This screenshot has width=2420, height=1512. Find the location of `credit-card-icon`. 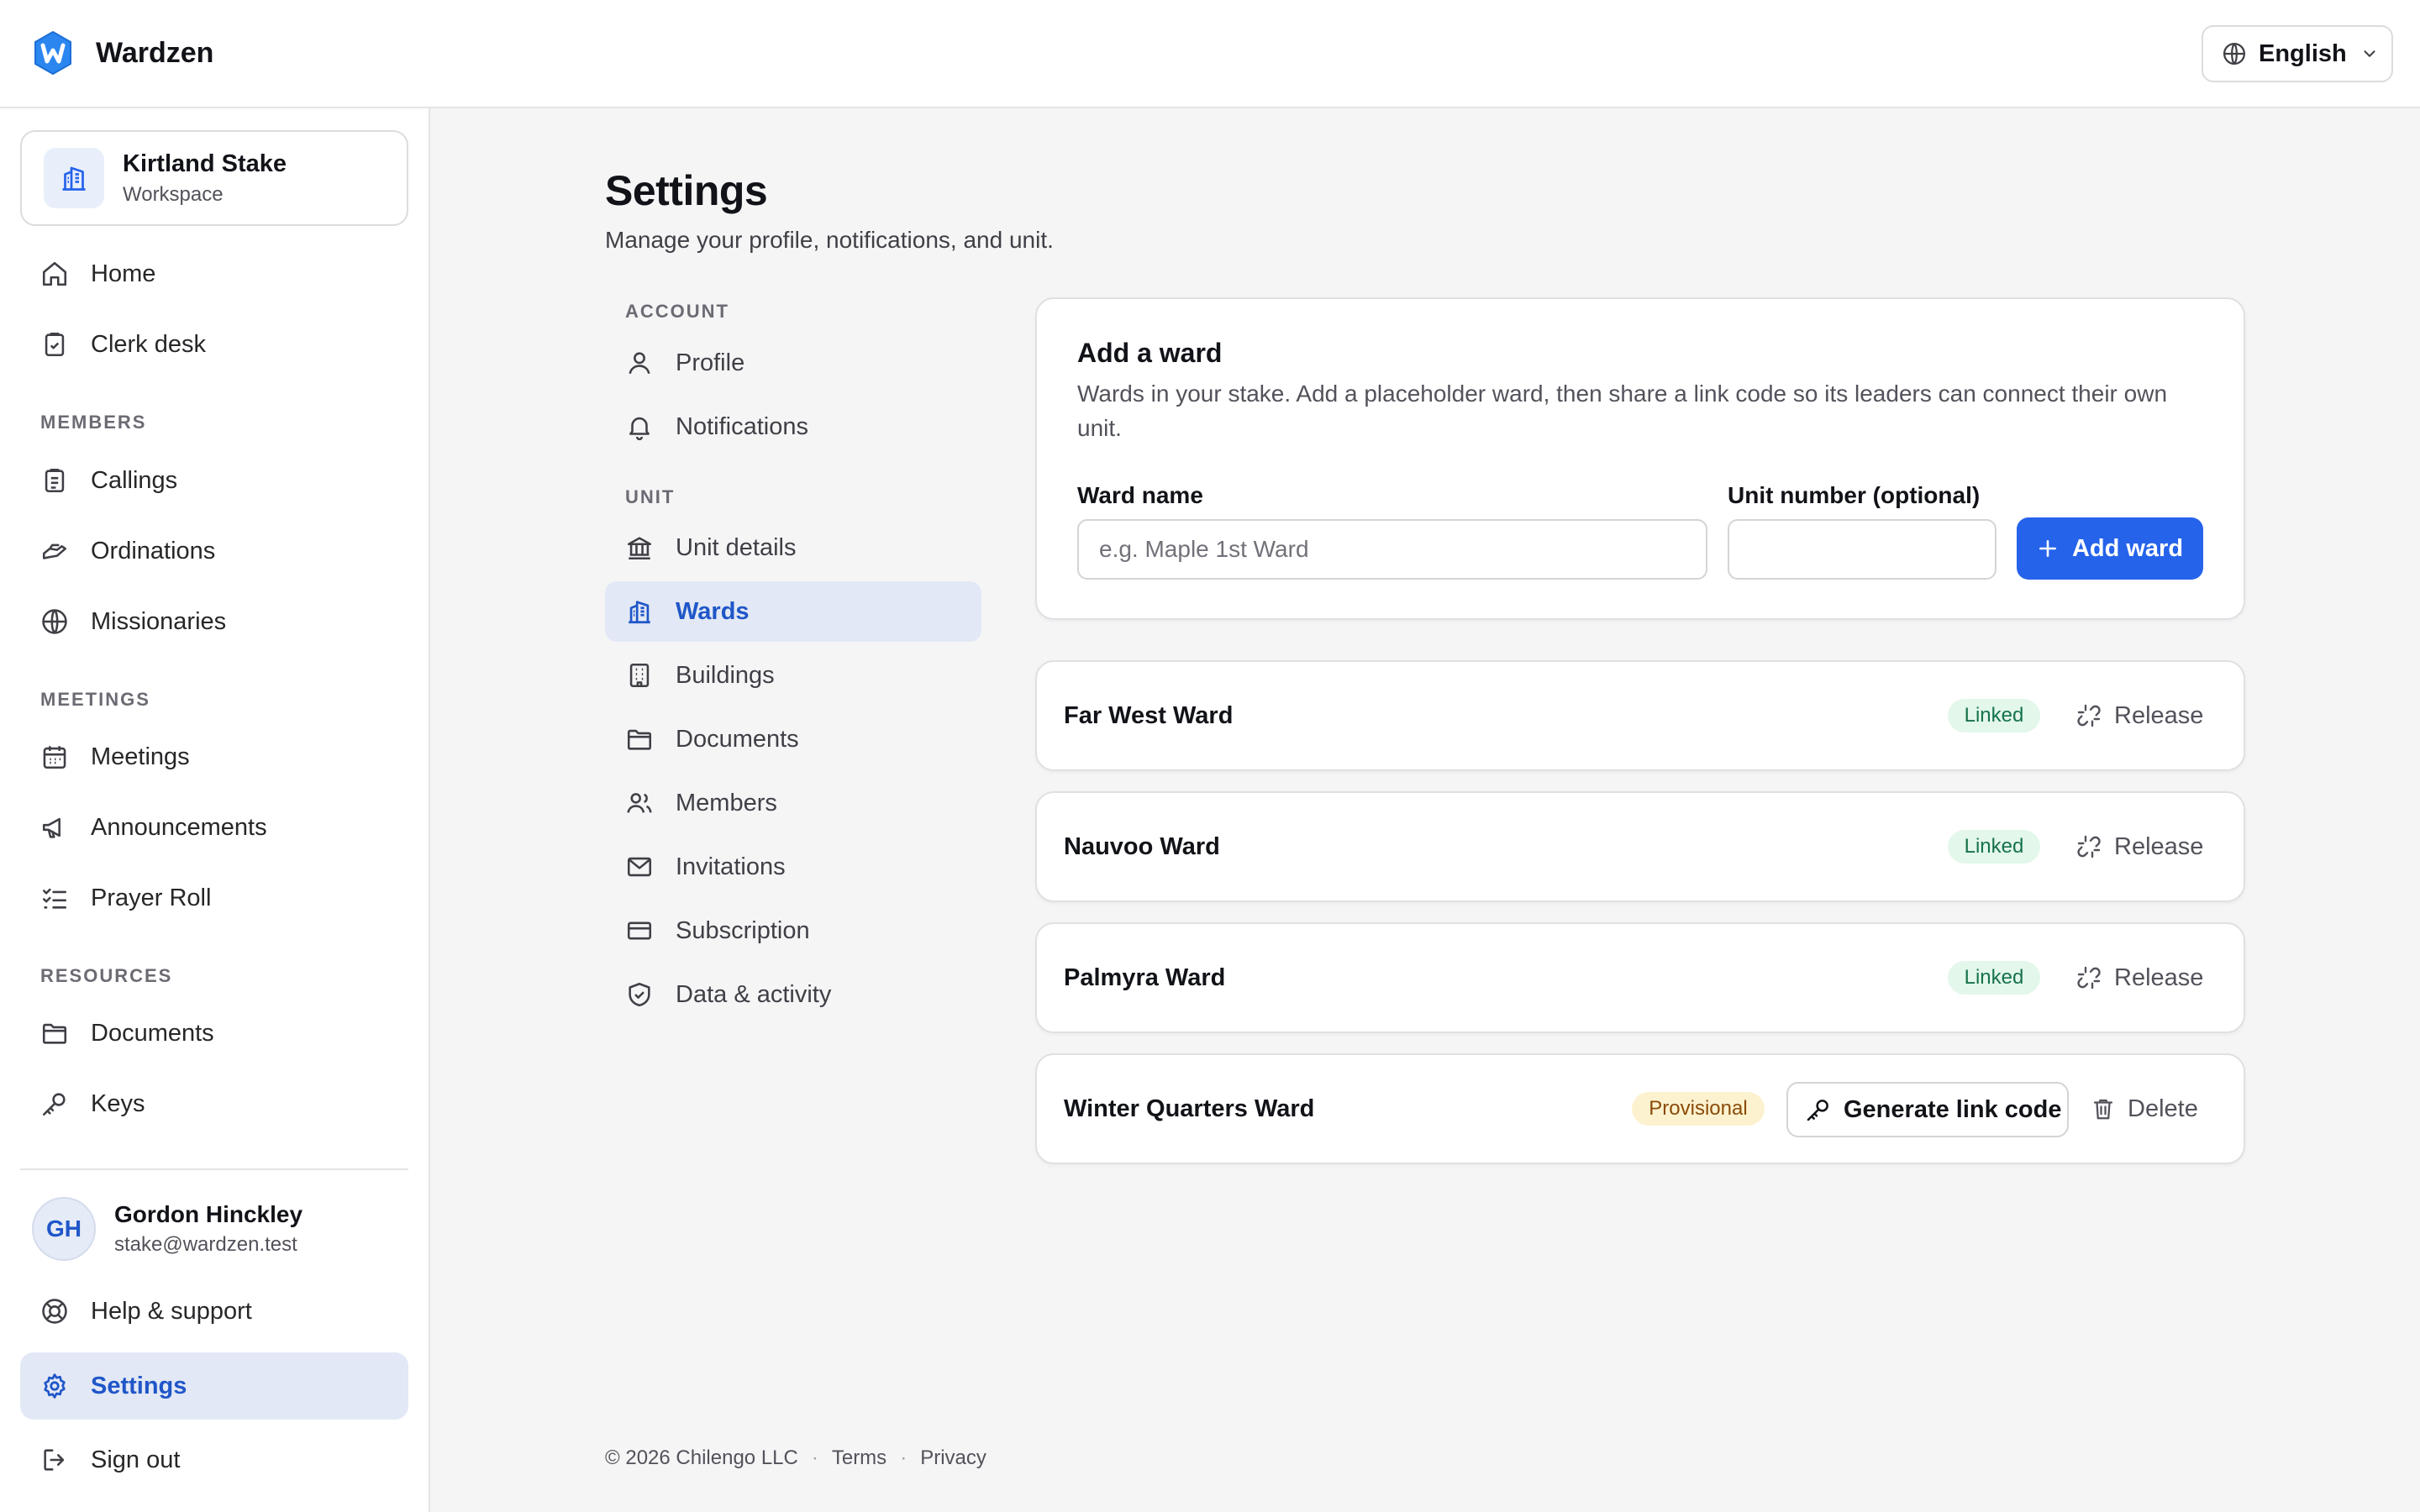

credit-card-icon is located at coordinates (639, 930).